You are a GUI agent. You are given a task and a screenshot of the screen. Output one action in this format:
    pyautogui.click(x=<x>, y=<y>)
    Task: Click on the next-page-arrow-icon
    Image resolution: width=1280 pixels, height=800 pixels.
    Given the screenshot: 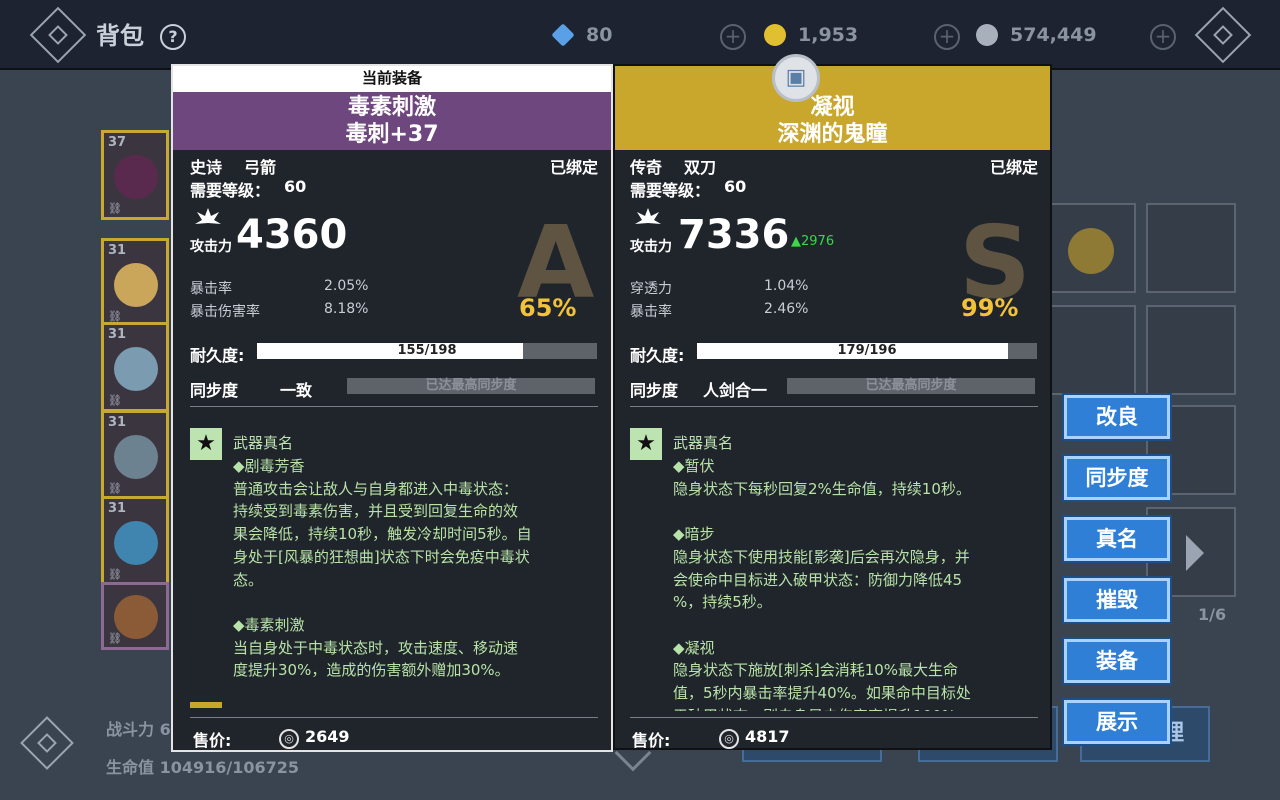 What is the action you would take?
    pyautogui.click(x=1195, y=553)
    